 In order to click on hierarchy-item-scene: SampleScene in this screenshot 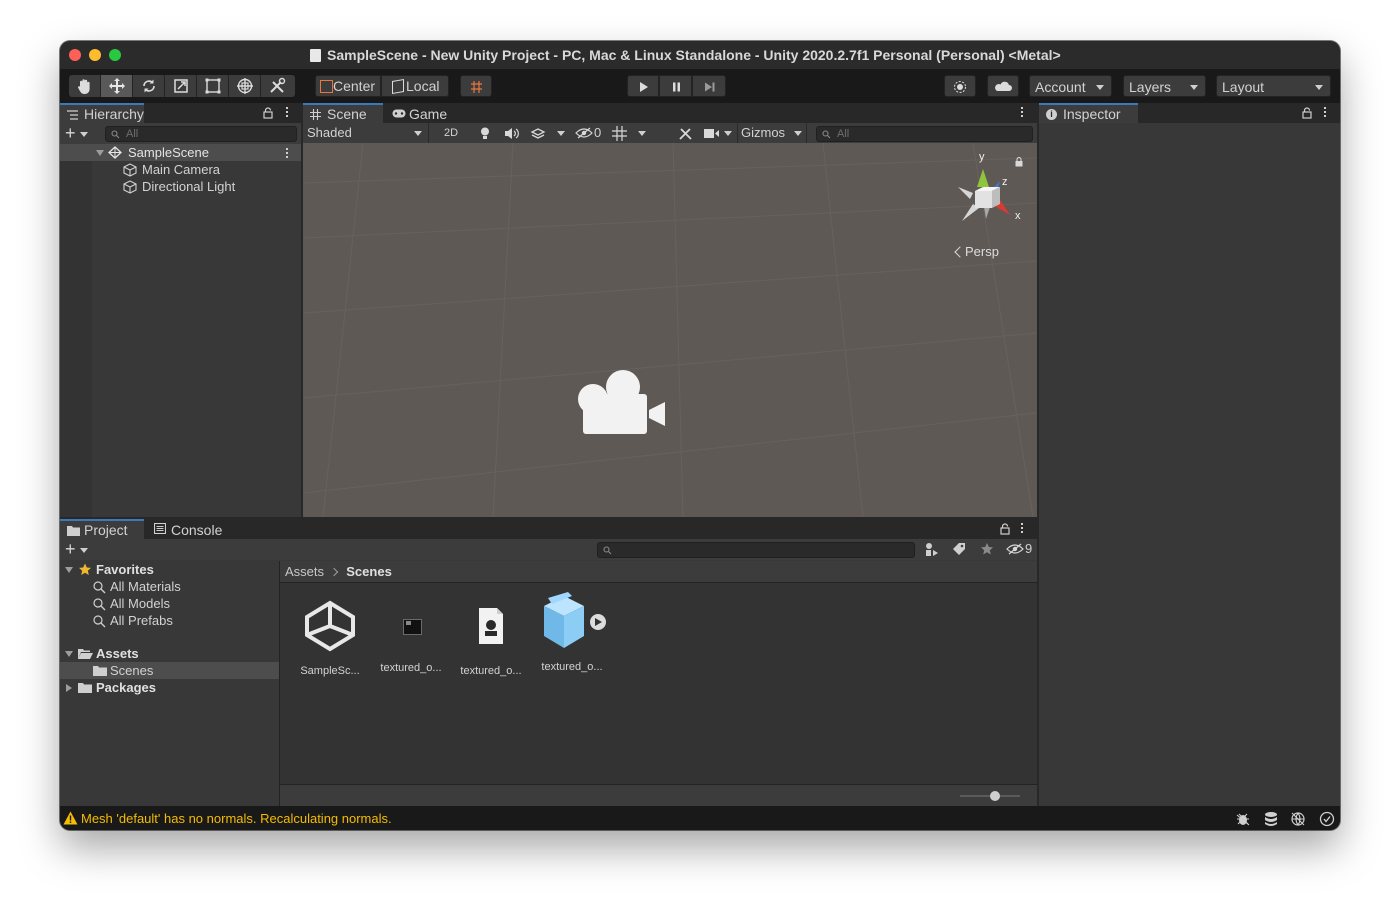, I will do `click(180, 152)`.